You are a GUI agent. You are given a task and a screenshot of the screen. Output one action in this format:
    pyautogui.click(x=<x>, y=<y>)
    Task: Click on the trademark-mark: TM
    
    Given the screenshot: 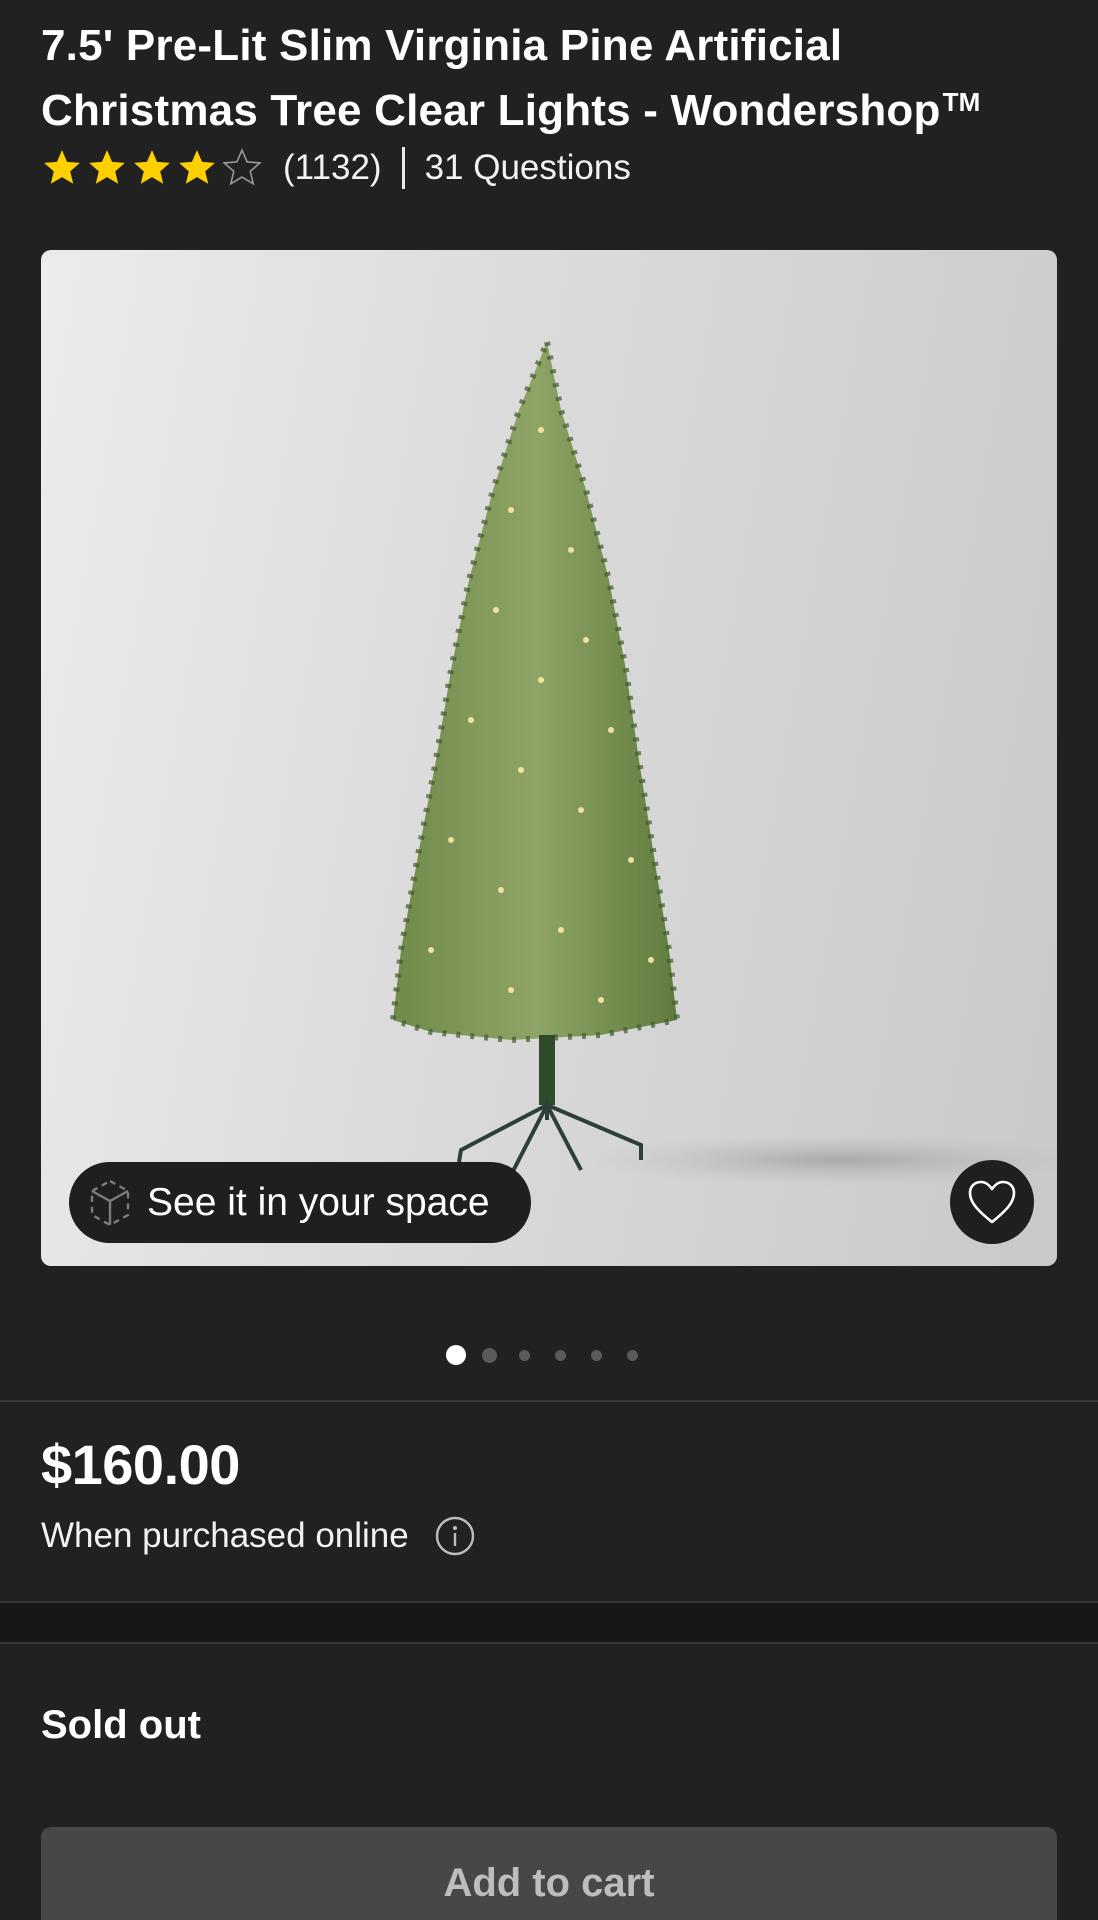 What is the action you would take?
    pyautogui.click(x=961, y=102)
    